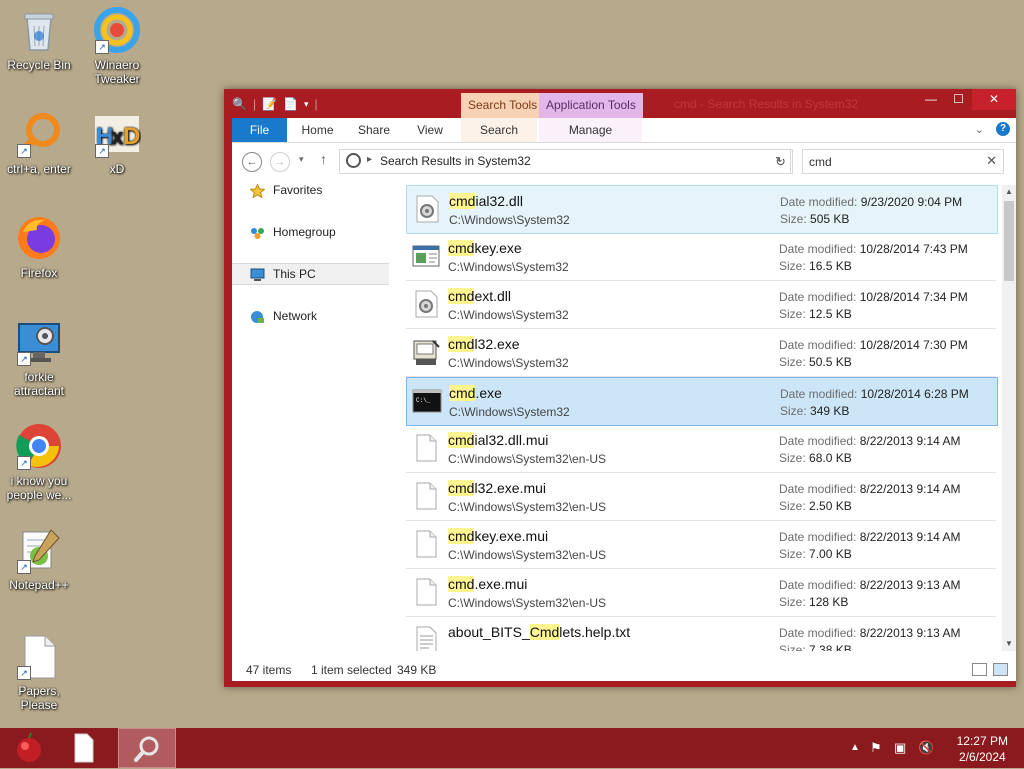  I want to click on tab-home: Home, so click(317, 130).